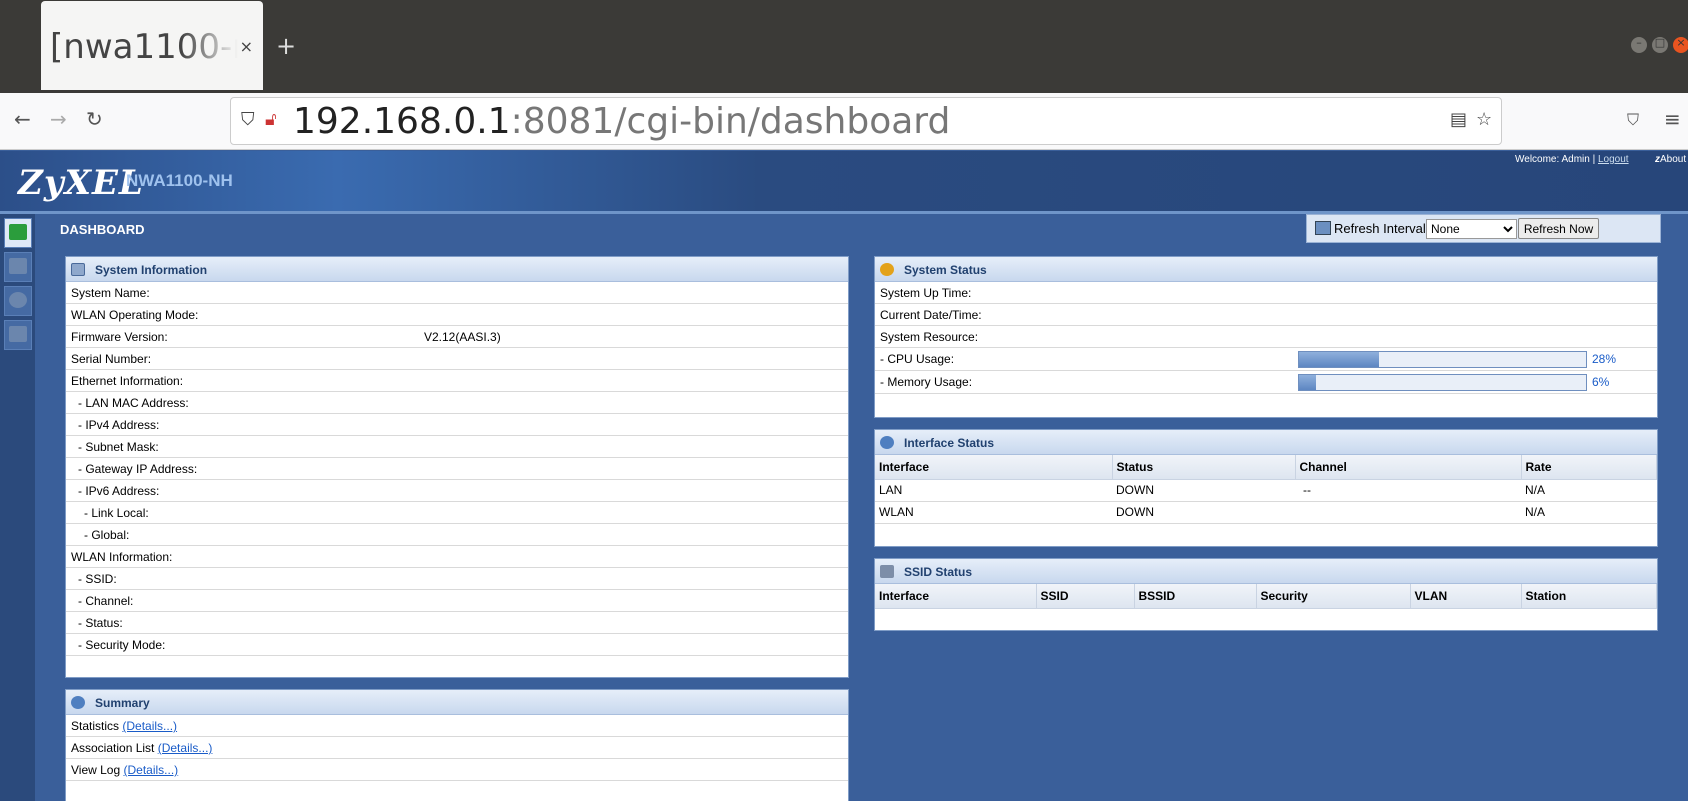  Describe the element at coordinates (1589, 467) in the screenshot. I see `column-header: Rate` at that location.